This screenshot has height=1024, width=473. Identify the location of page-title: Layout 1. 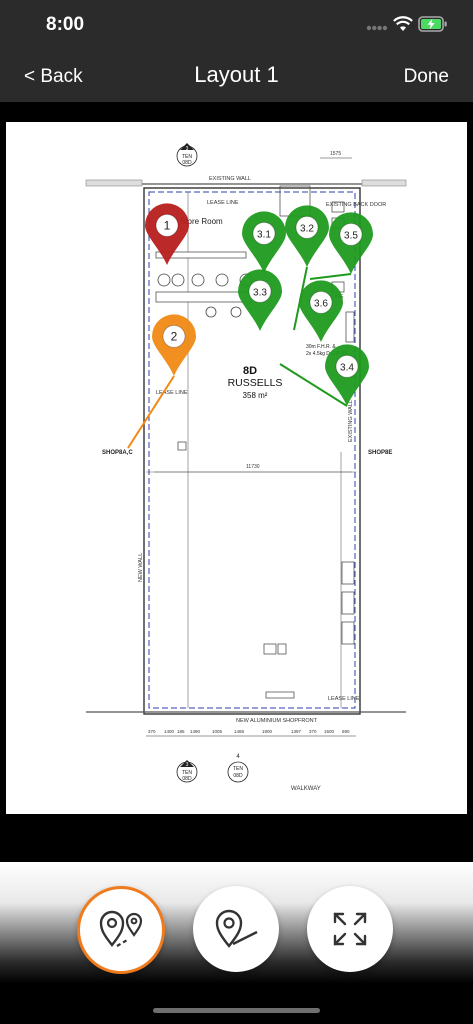
(236, 74).